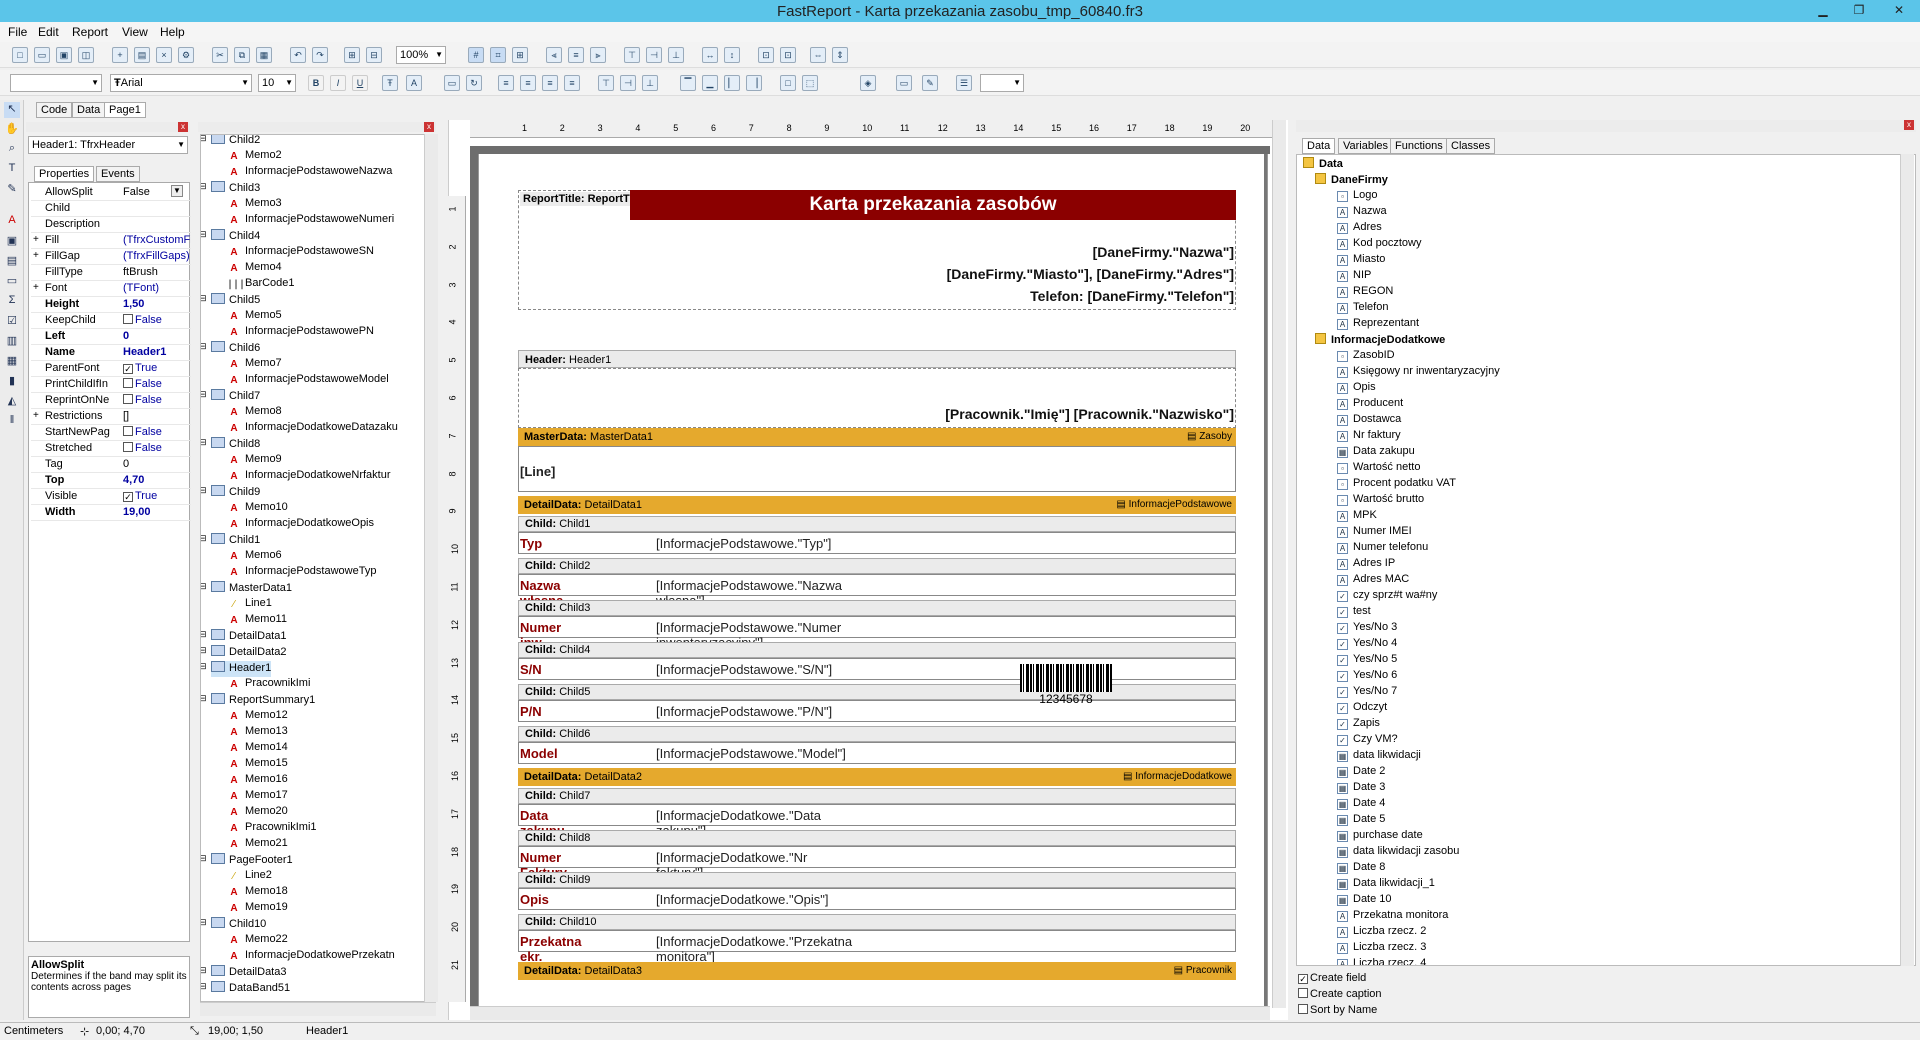 The height and width of the screenshot is (1040, 1920). What do you see at coordinates (877, 650) in the screenshot?
I see `child-band-caption: Child: Child4` at bounding box center [877, 650].